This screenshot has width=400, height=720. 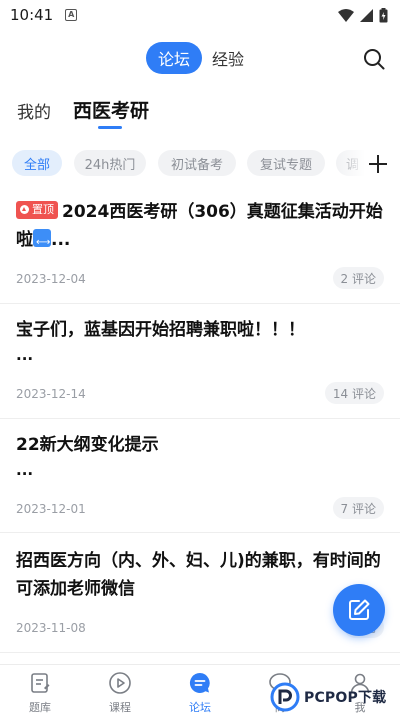 I want to click on battery-icon, so click(x=383, y=14).